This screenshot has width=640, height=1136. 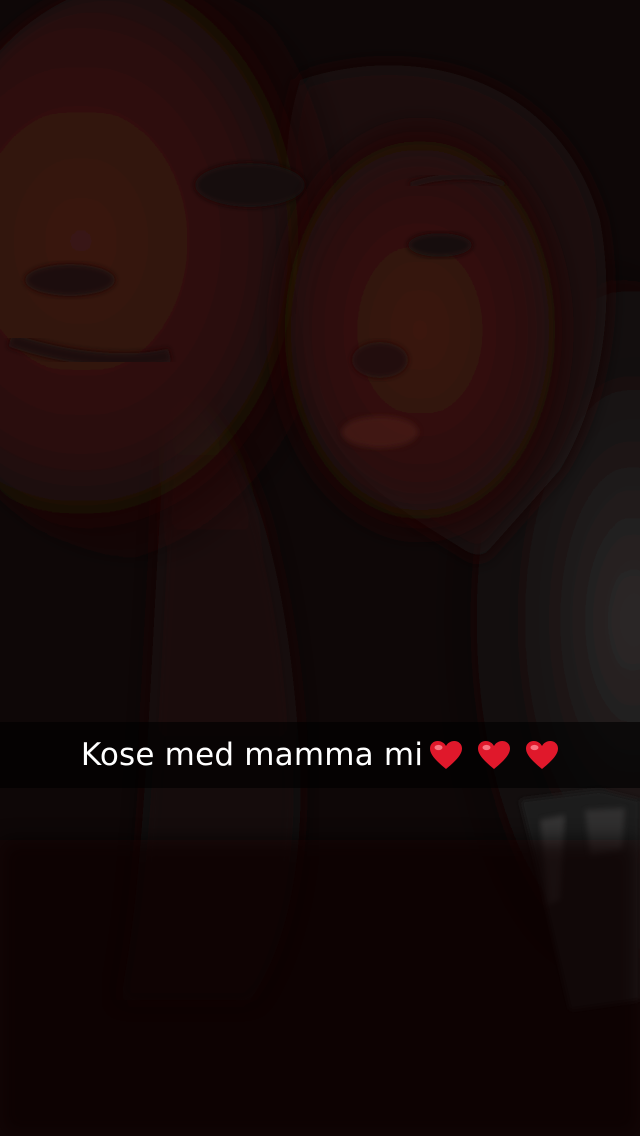 I want to click on caption-label: Kose med mamma mi, so click(x=252, y=755).